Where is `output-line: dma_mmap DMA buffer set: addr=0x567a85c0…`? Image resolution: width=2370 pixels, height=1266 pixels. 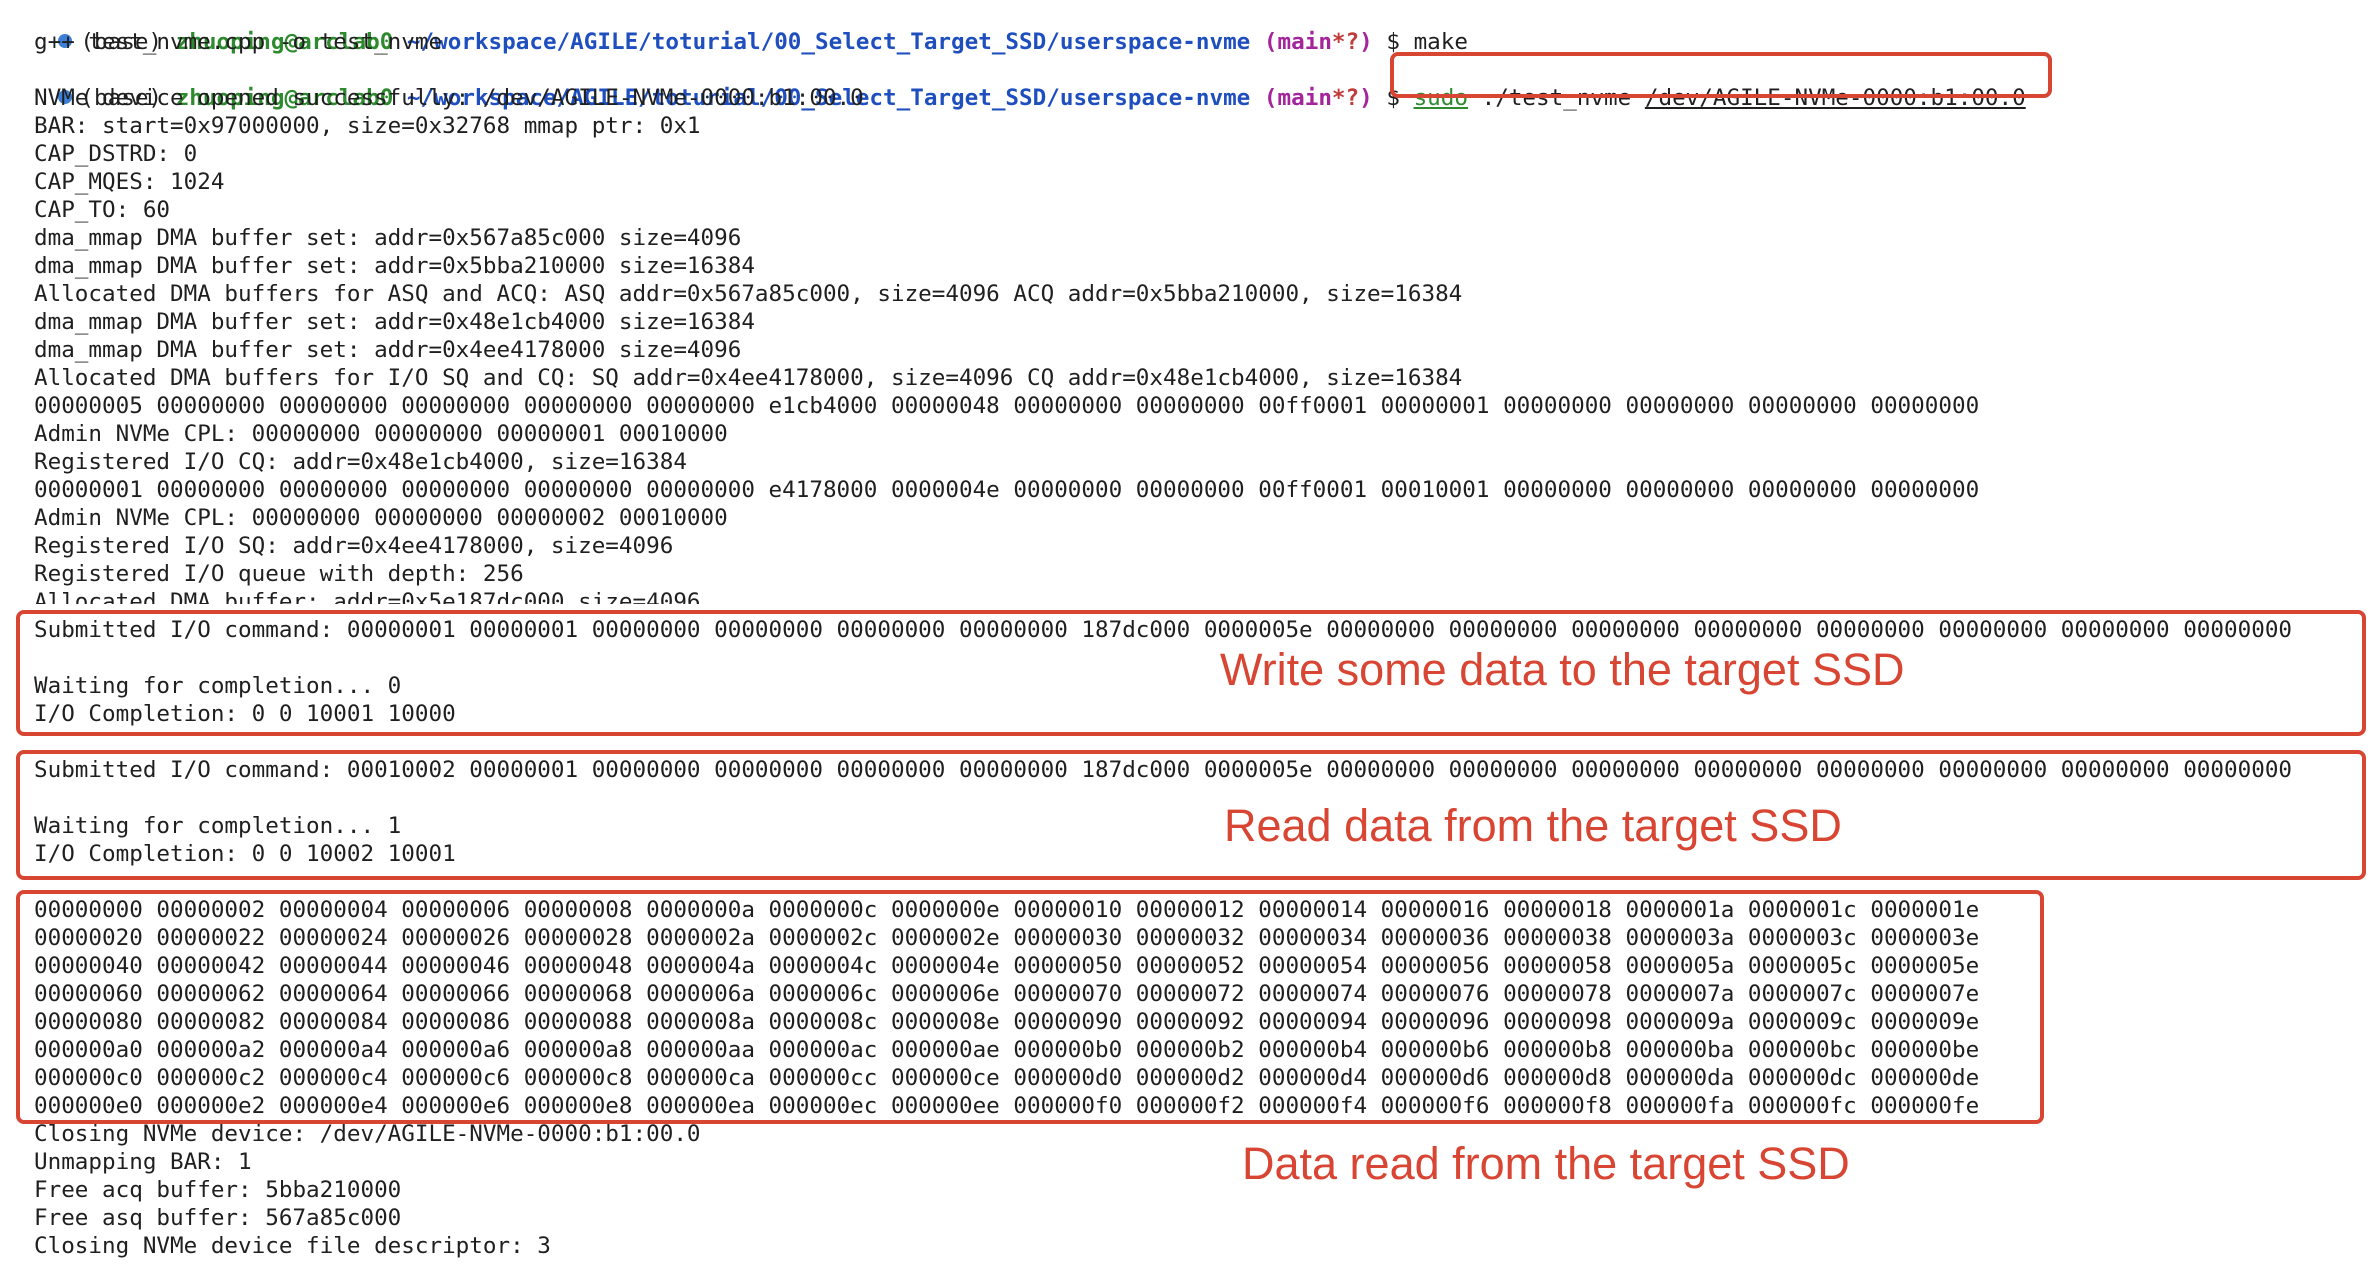 output-line: dma_mmap DMA buffer set: addr=0x567a85c0… is located at coordinates (388, 238).